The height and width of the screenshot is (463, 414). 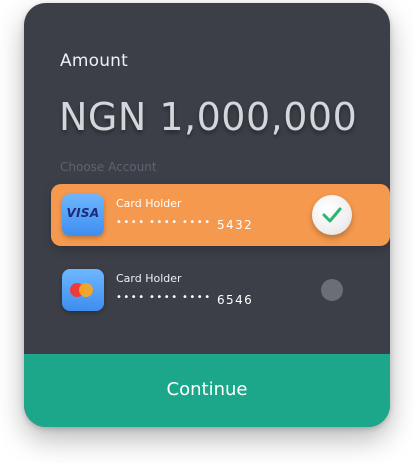 What do you see at coordinates (220, 290) in the screenshot?
I see `account-option-mastercard: Card Holder •••• •••• •••• 6546` at bounding box center [220, 290].